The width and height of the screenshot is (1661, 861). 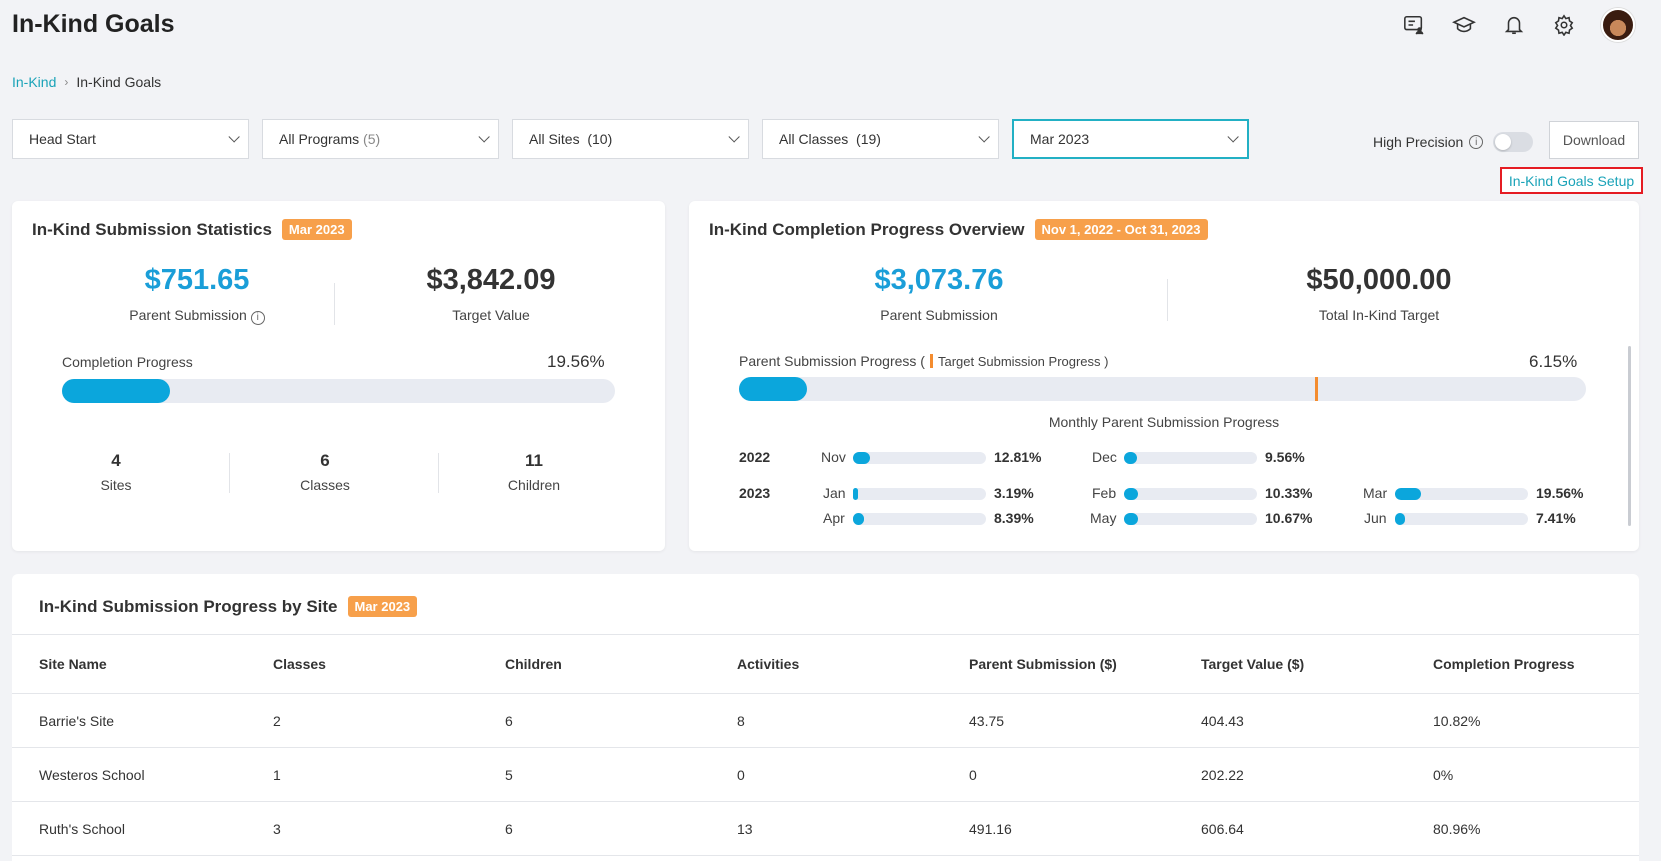 What do you see at coordinates (1629, 436) in the screenshot?
I see `monthly-scrollbar` at bounding box center [1629, 436].